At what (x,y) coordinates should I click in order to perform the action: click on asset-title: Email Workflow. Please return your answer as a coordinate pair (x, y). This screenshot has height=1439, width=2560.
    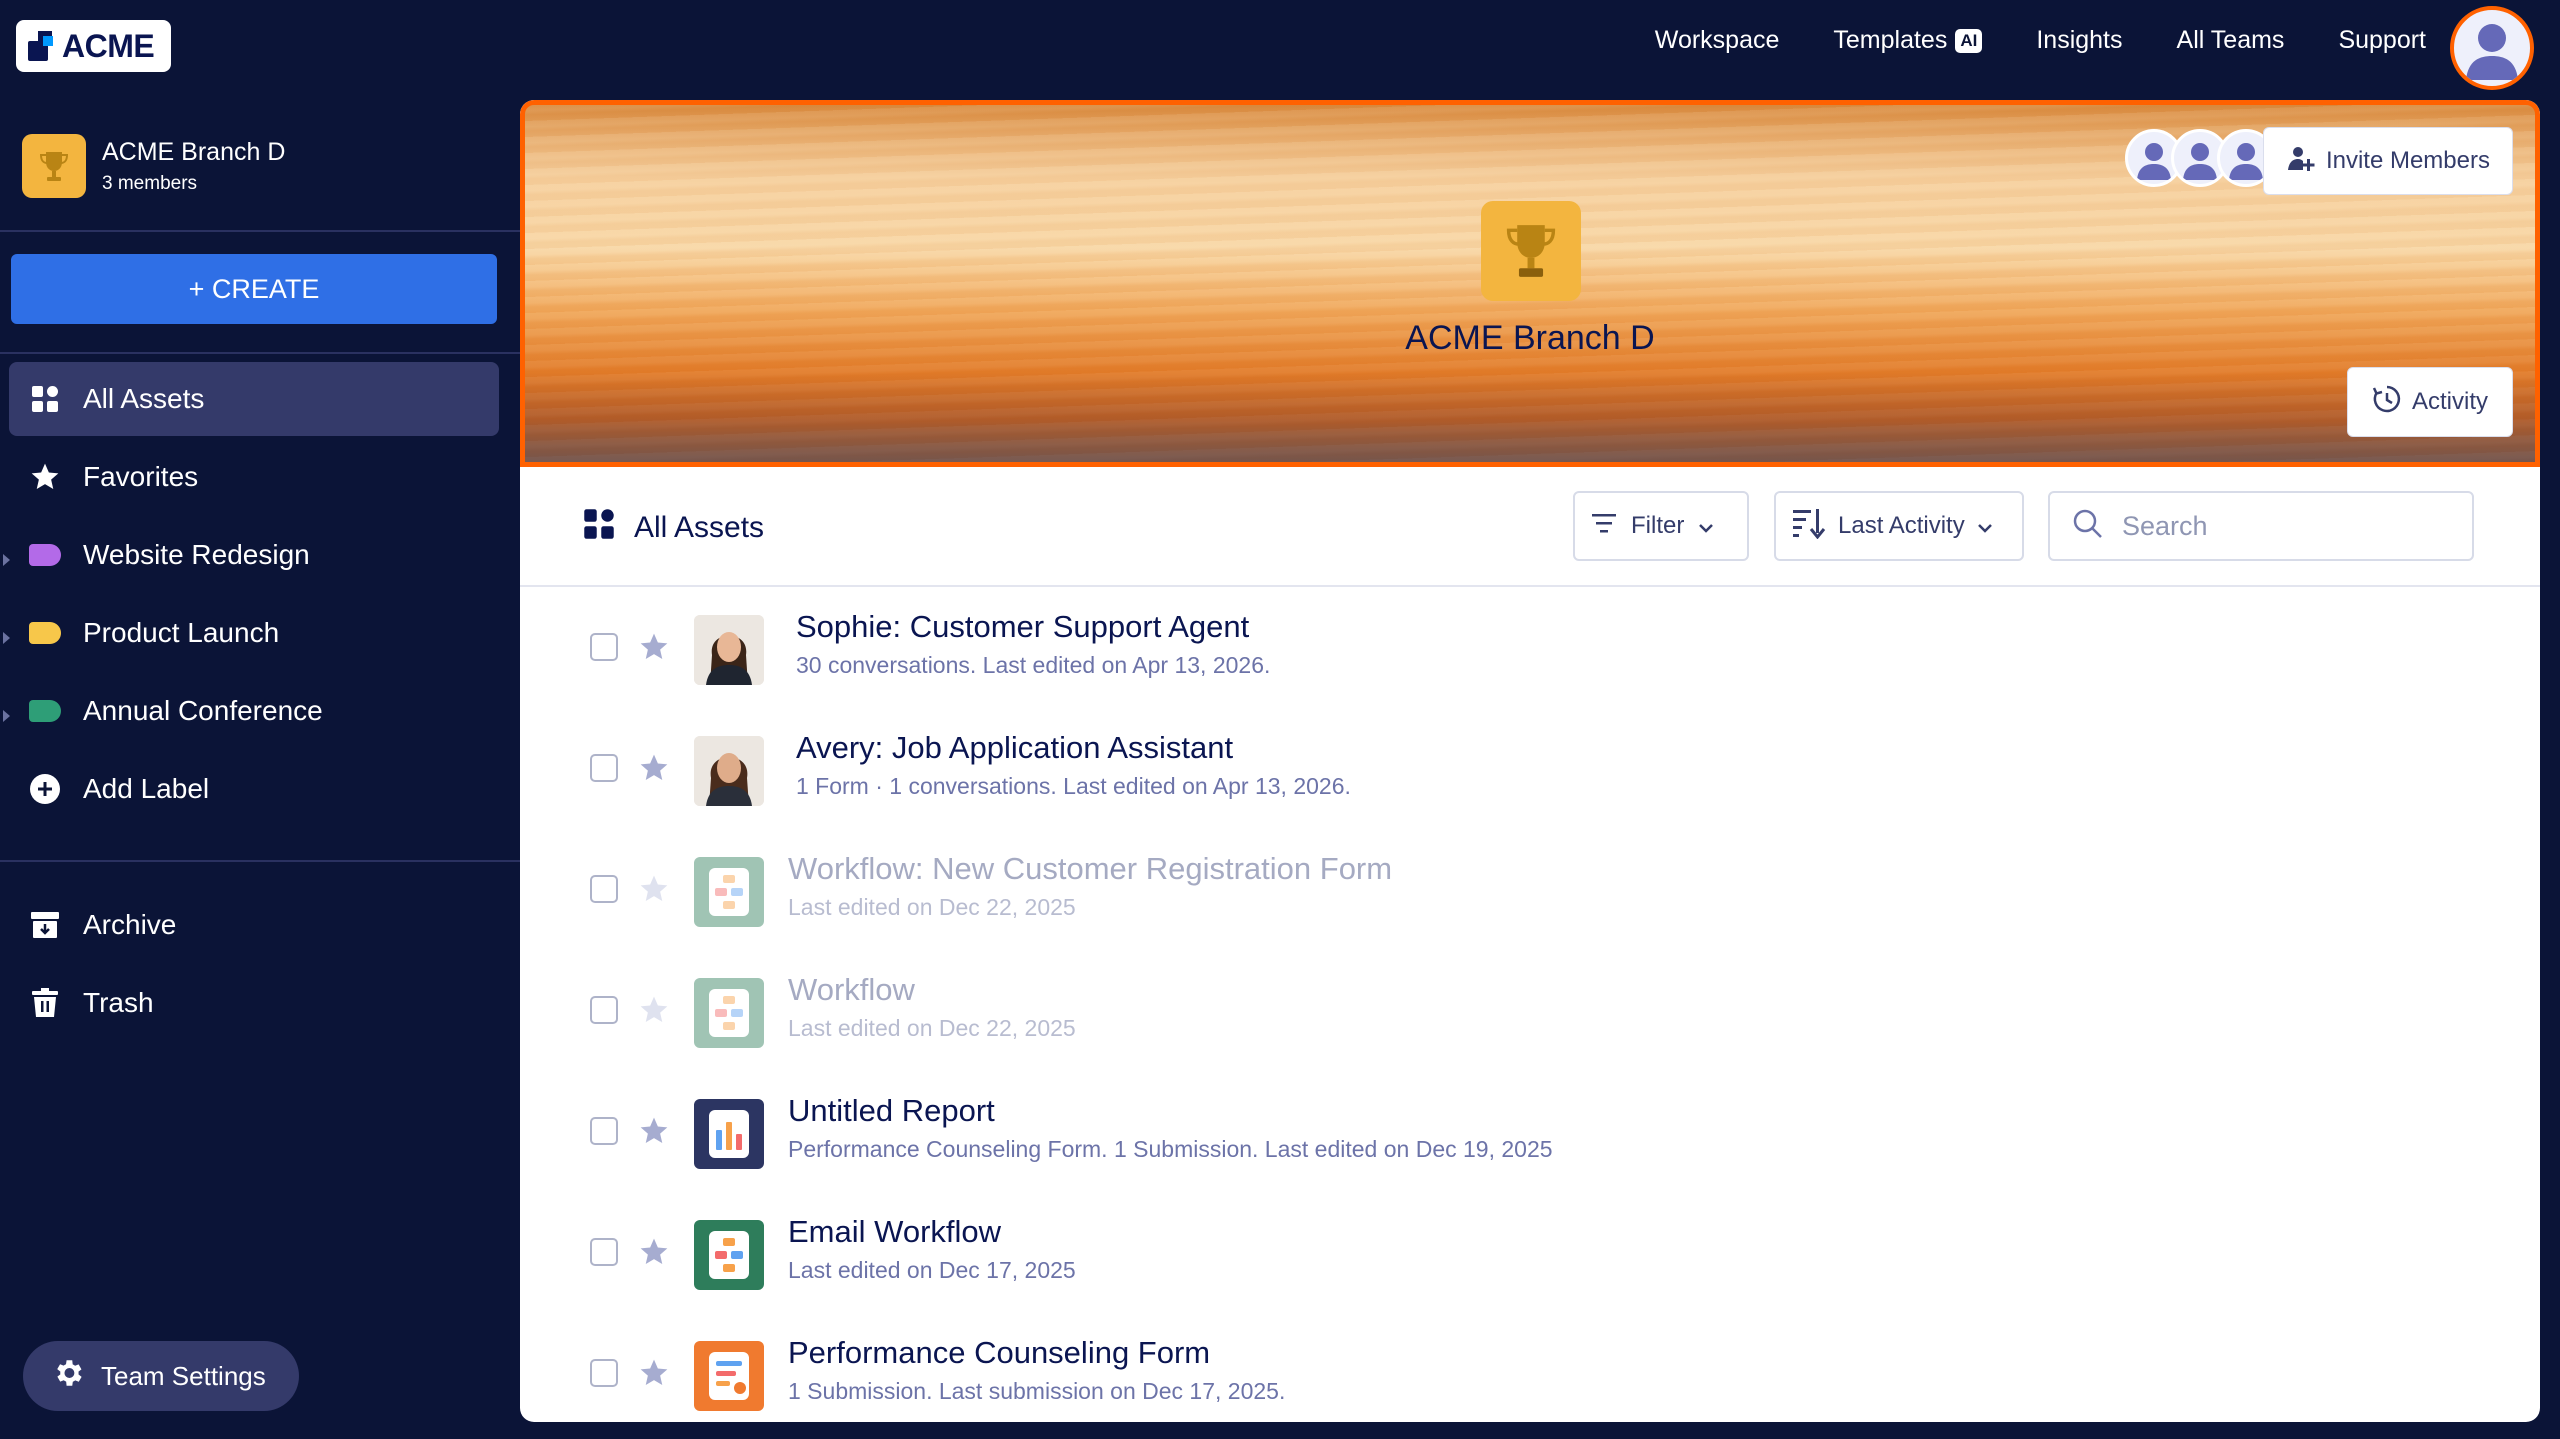
    Looking at the image, I should click on (894, 1232).